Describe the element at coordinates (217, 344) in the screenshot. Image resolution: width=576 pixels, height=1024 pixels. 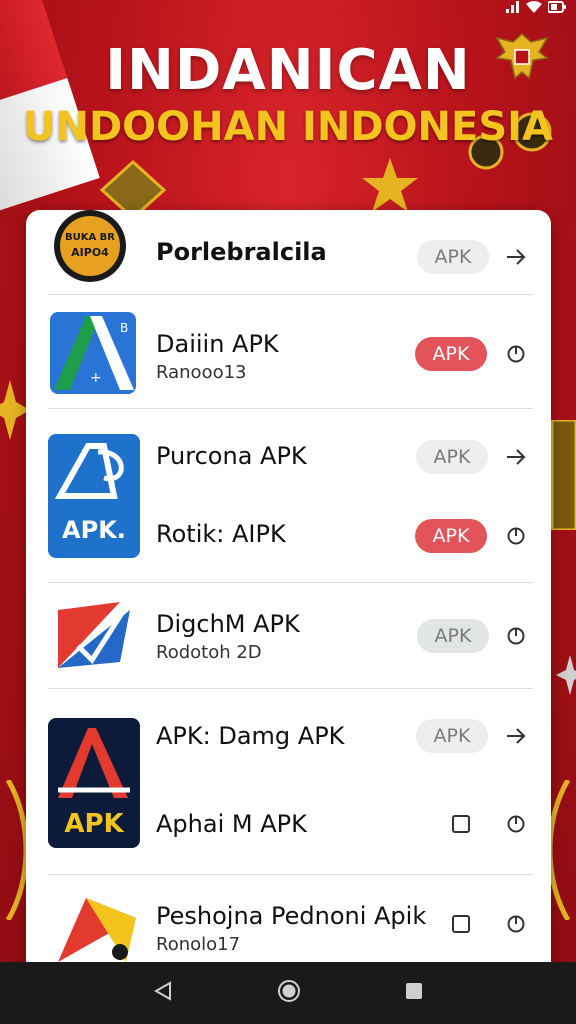
I see `app-name: Daiiin APK` at that location.